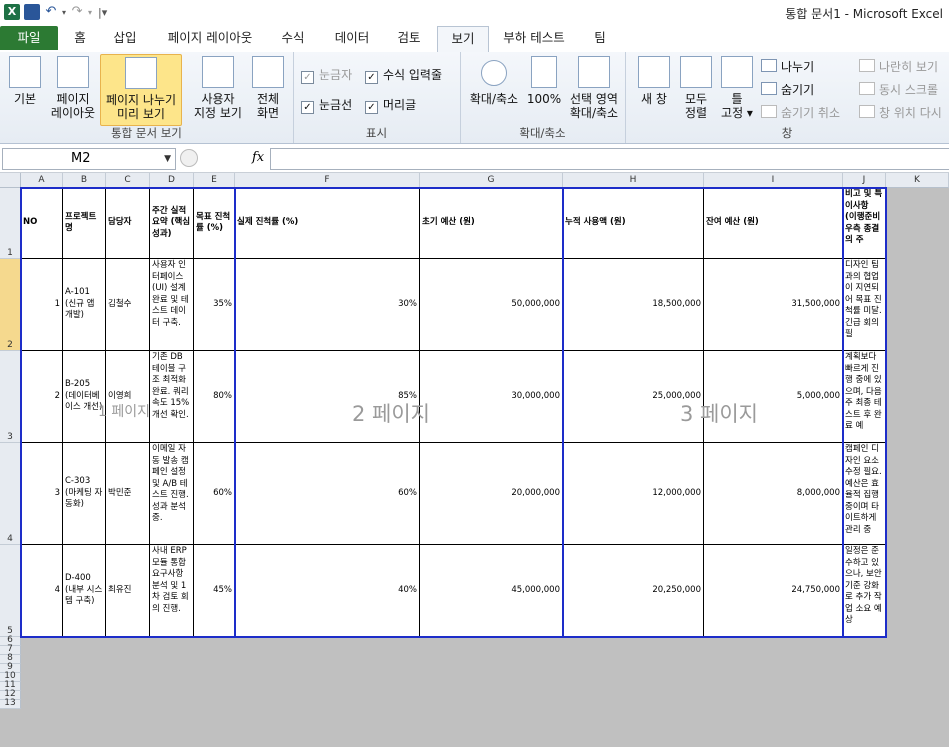 The height and width of the screenshot is (747, 949). I want to click on table-cell: 45,000,000, so click(491, 591).